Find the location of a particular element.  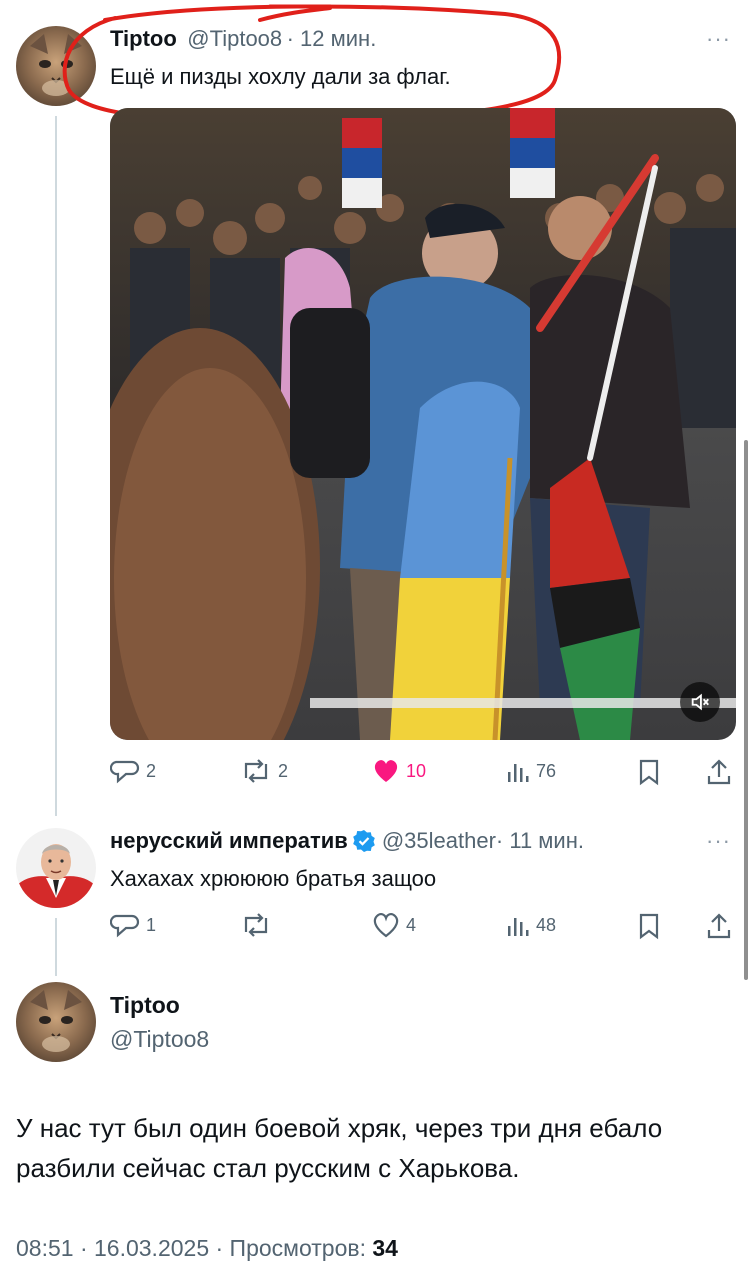

tweet1-share-button is located at coordinates (719, 772).